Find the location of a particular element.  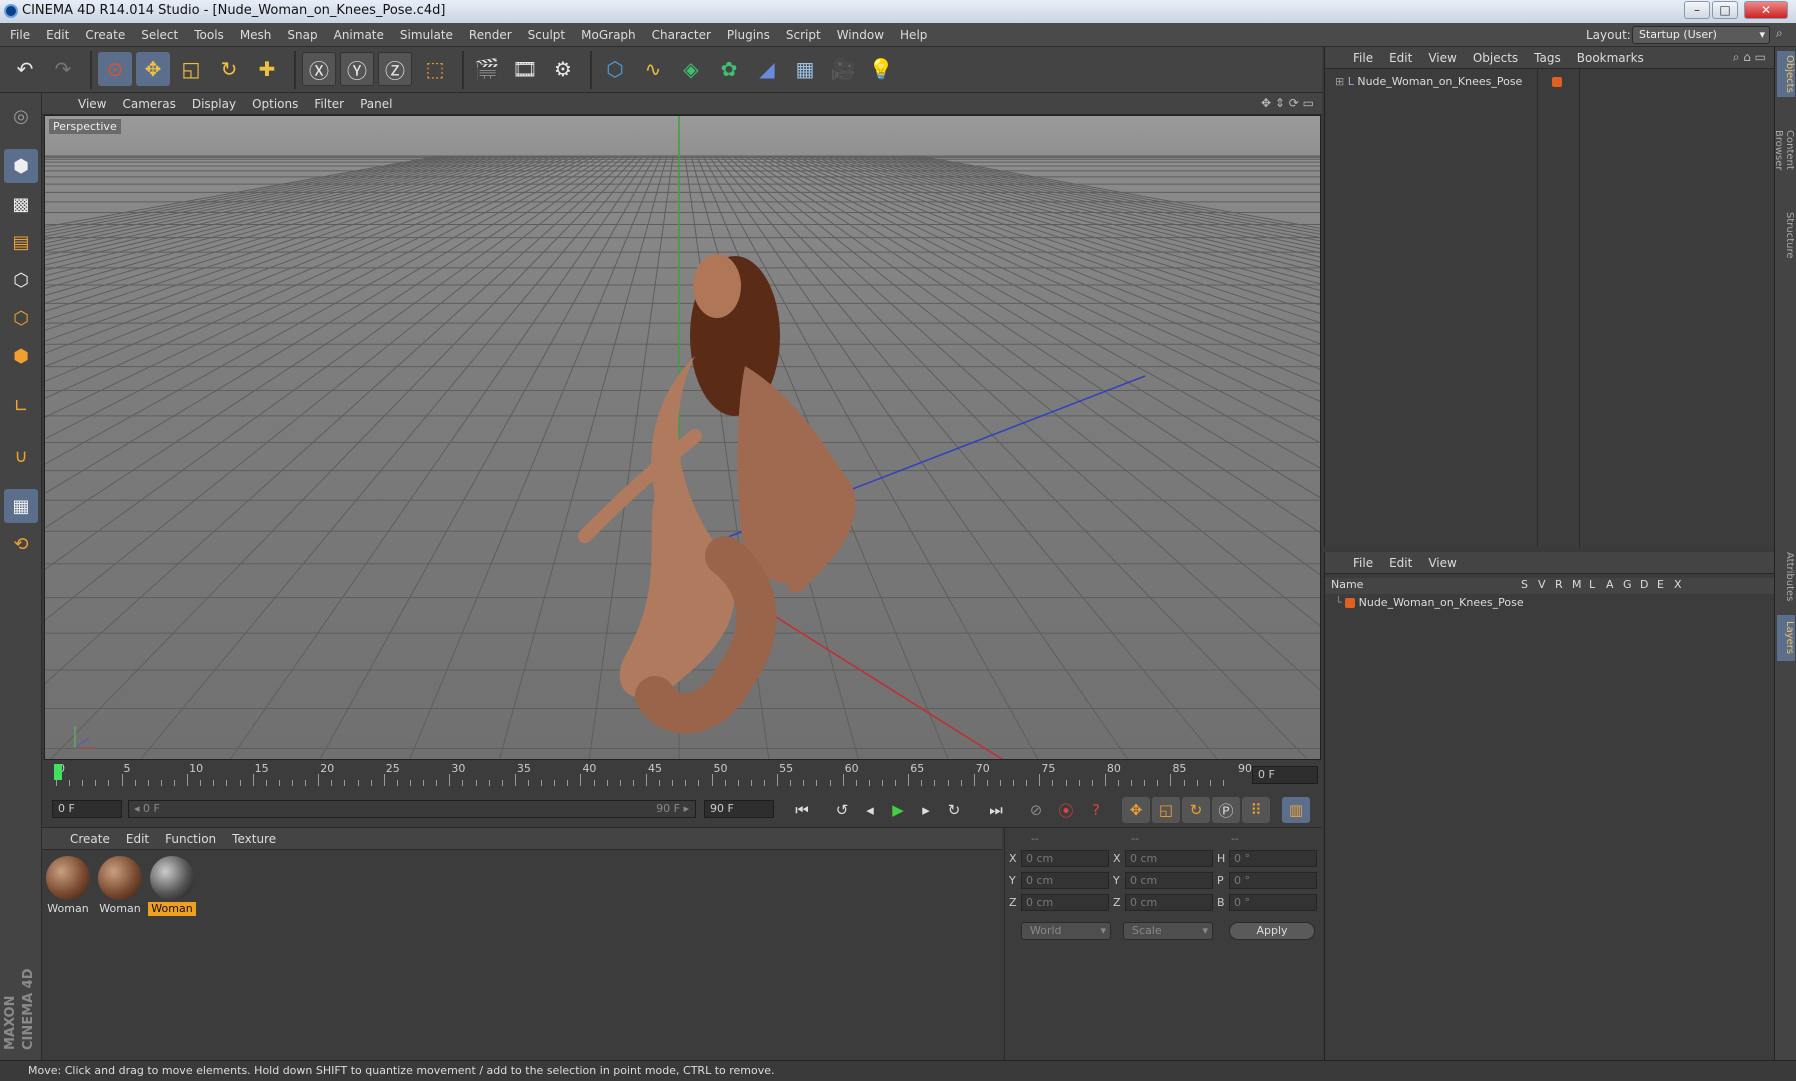

layer-column-name: Name is located at coordinates (1347, 584).